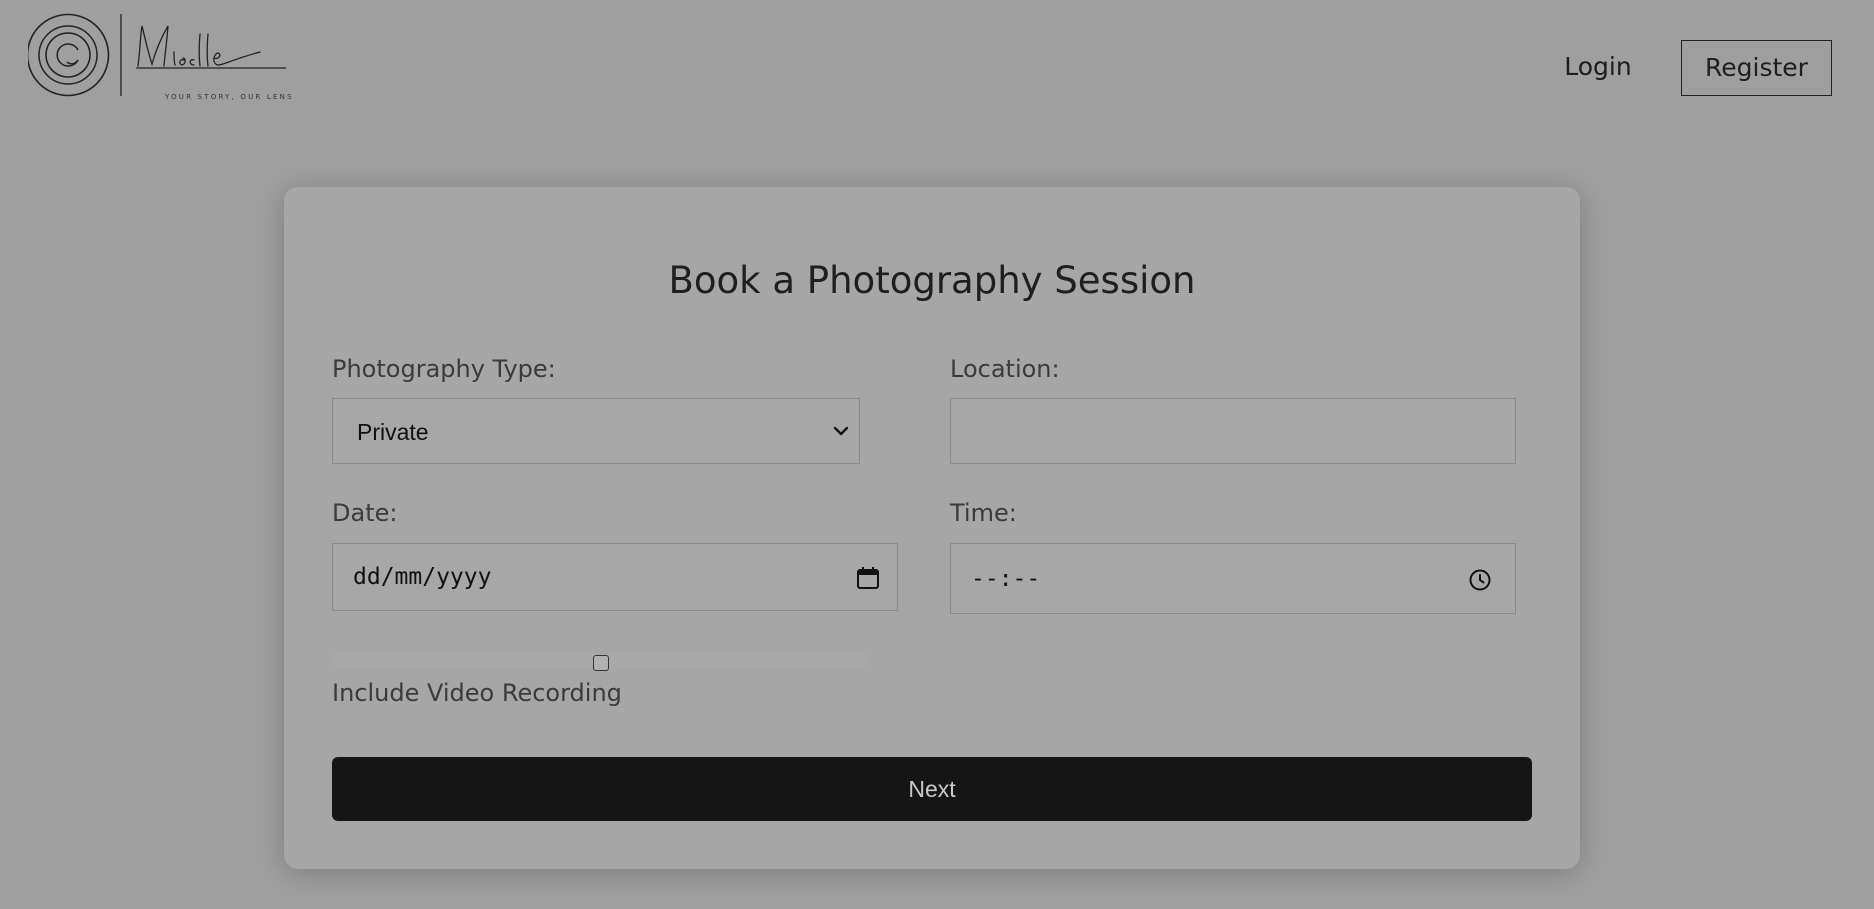 Image resolution: width=1874 pixels, height=909 pixels. I want to click on location-label: Location:, so click(1005, 369).